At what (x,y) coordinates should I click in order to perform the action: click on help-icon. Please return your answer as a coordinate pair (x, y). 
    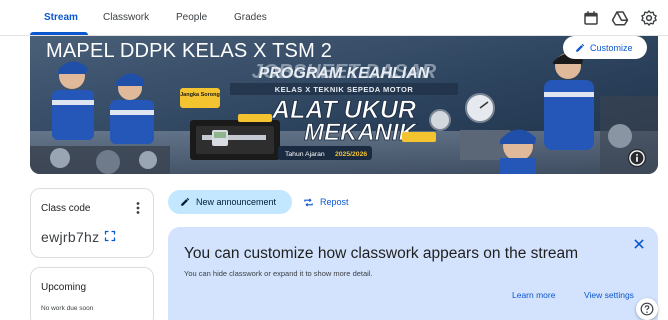
    Looking at the image, I should click on (647, 309).